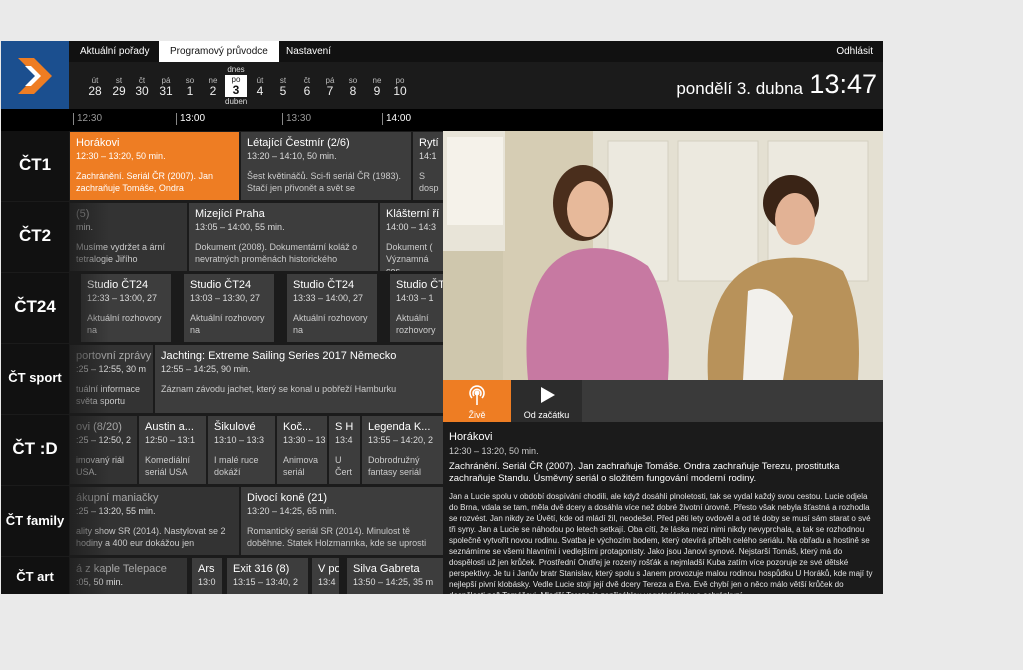 The image size is (1023, 670). Describe the element at coordinates (411, 227) in the screenshot. I see `program-time: 14:00 – 14:3` at that location.